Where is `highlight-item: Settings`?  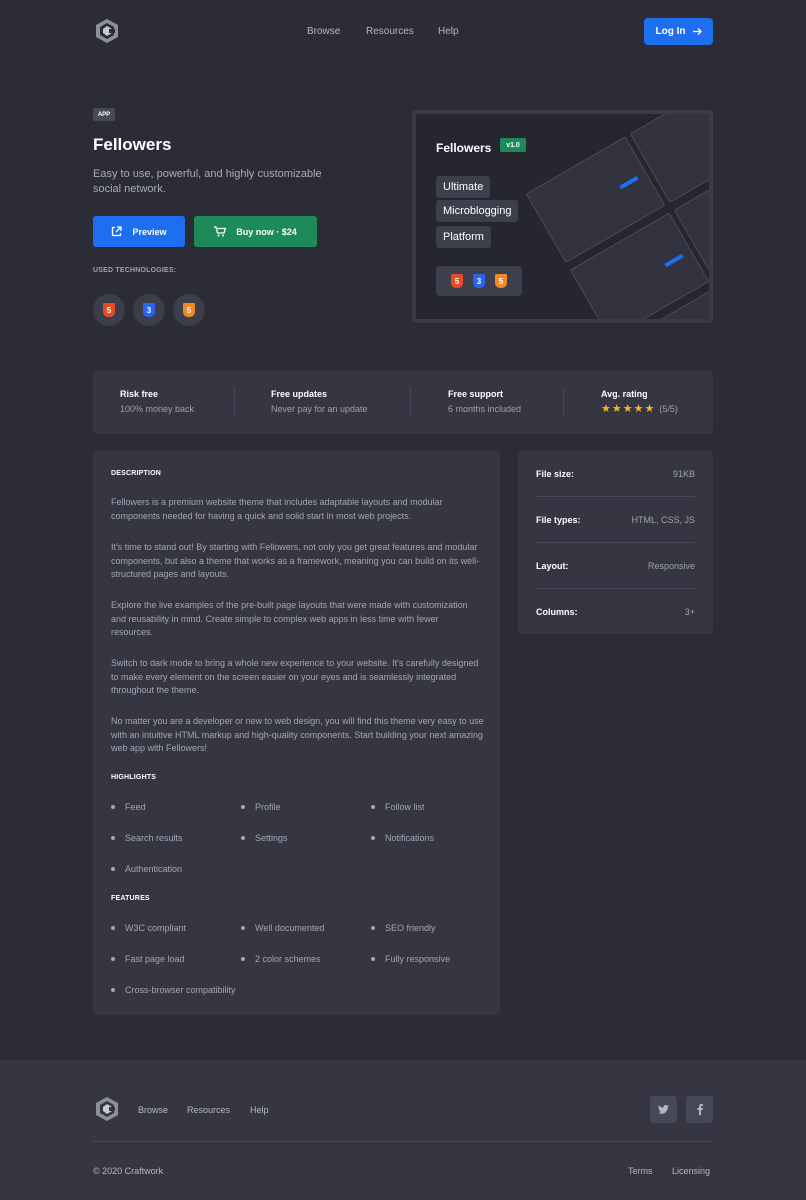
highlight-item: Settings is located at coordinates (264, 838).